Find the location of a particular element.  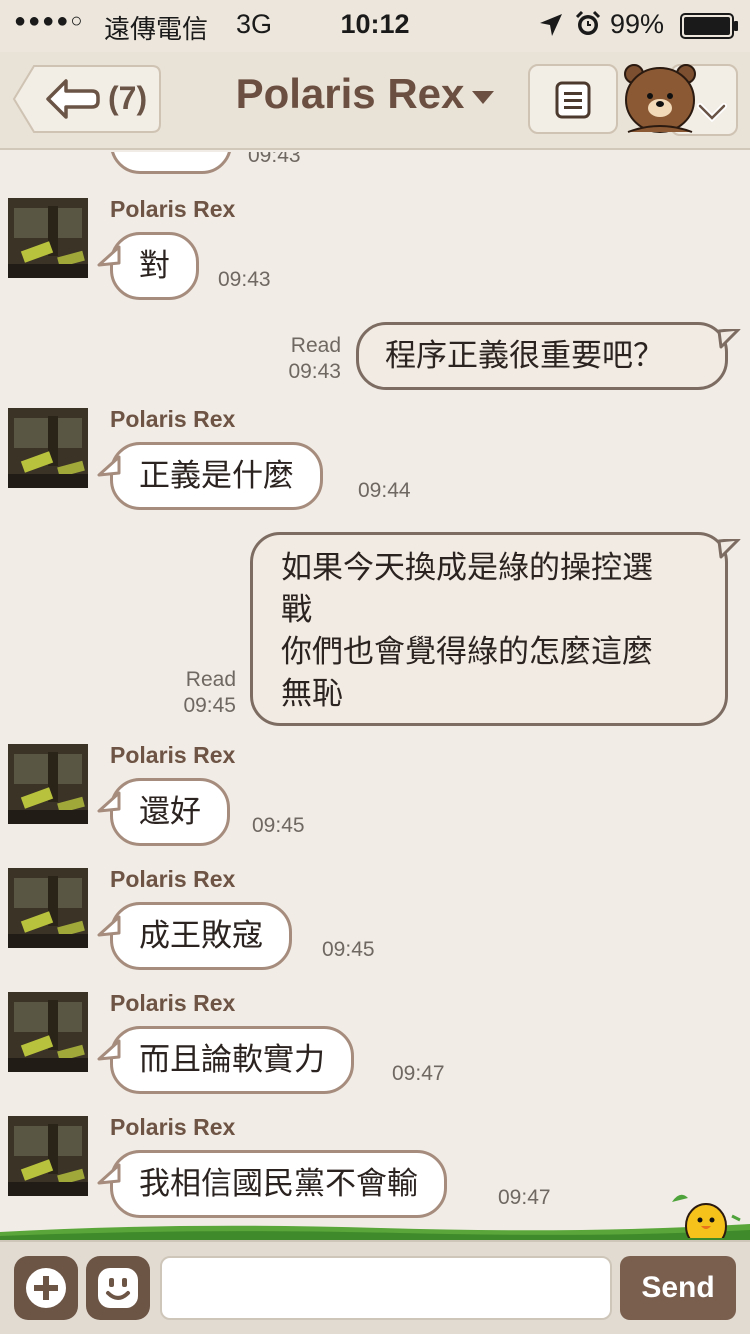

list-icon is located at coordinates (573, 100).